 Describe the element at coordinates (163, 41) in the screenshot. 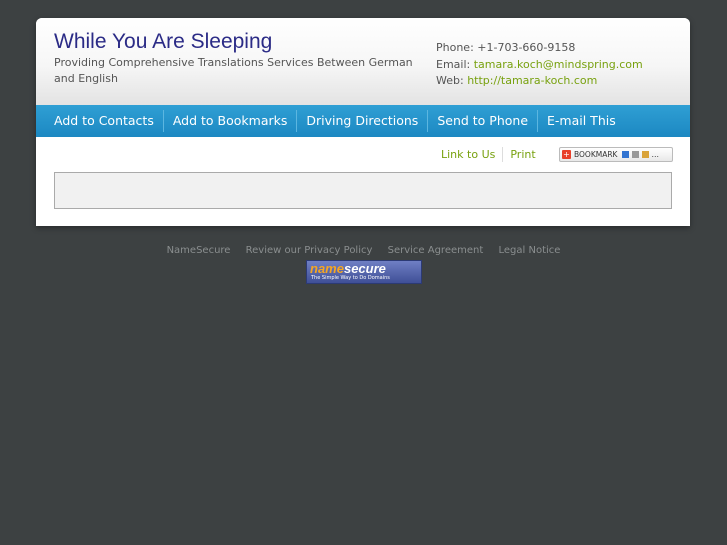

I see `site-title: While You Are Sleeping` at that location.